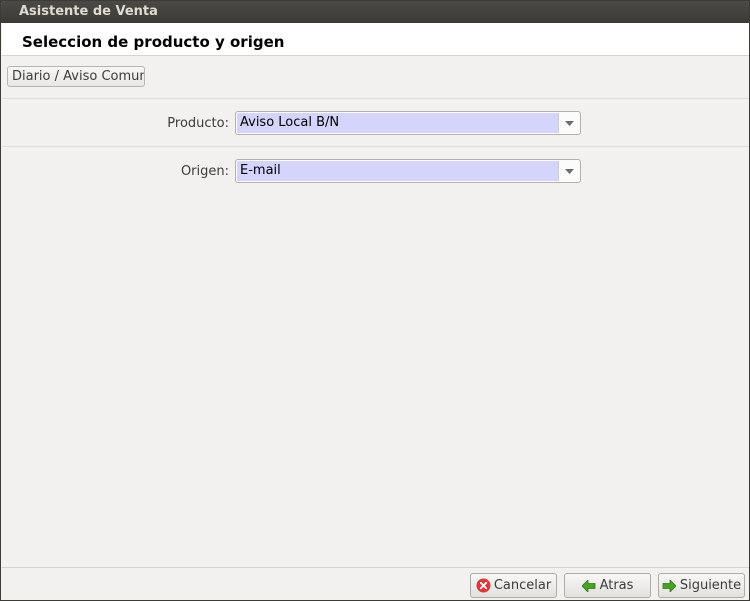 Image resolution: width=750 pixels, height=601 pixels. I want to click on back-label: Atras, so click(616, 585).